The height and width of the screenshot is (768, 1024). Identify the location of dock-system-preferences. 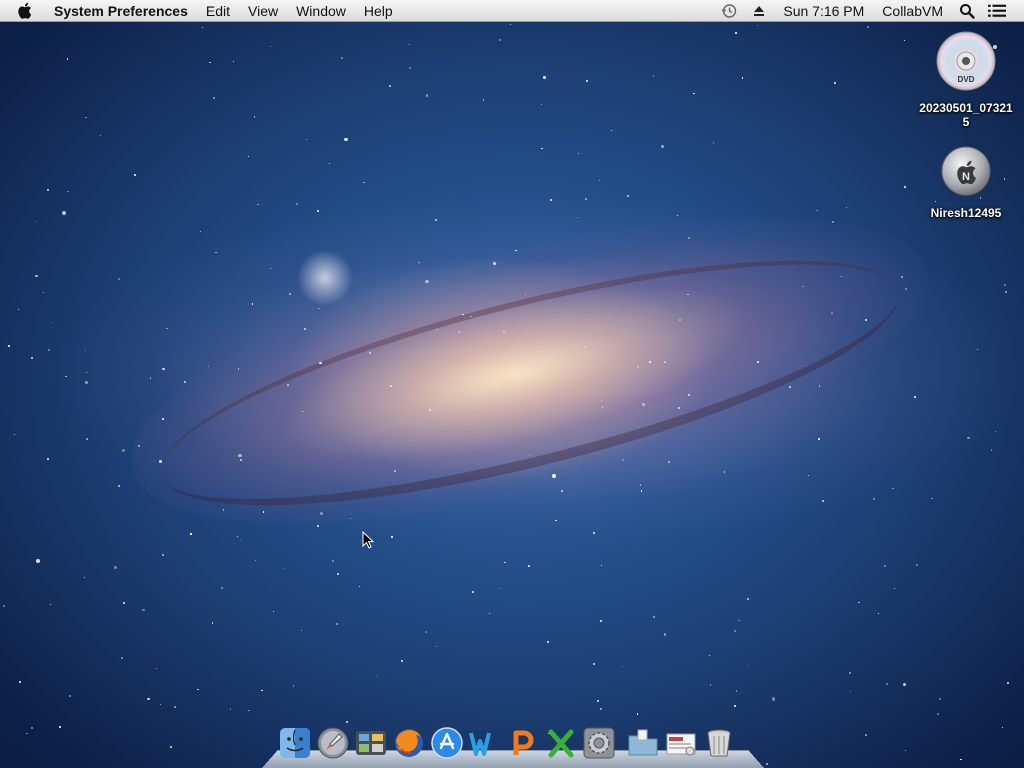
(599, 745).